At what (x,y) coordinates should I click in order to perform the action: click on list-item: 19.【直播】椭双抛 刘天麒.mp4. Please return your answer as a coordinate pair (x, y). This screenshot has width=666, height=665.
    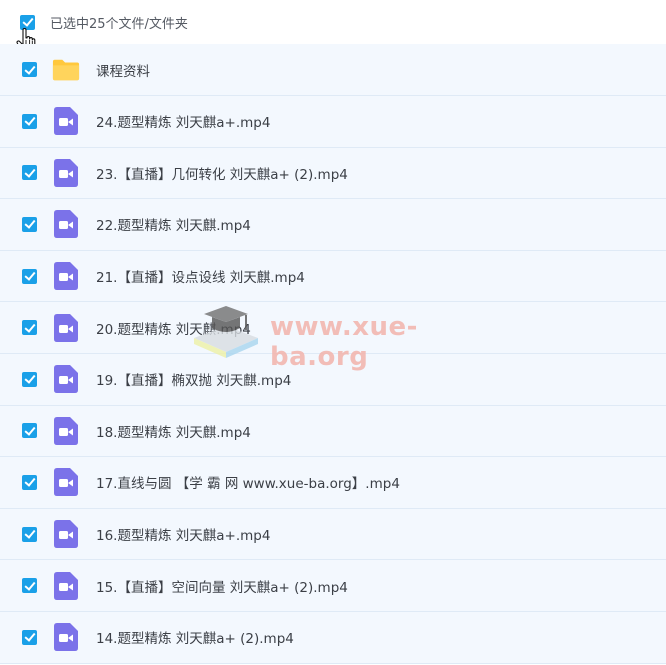
    Looking at the image, I should click on (333, 379).